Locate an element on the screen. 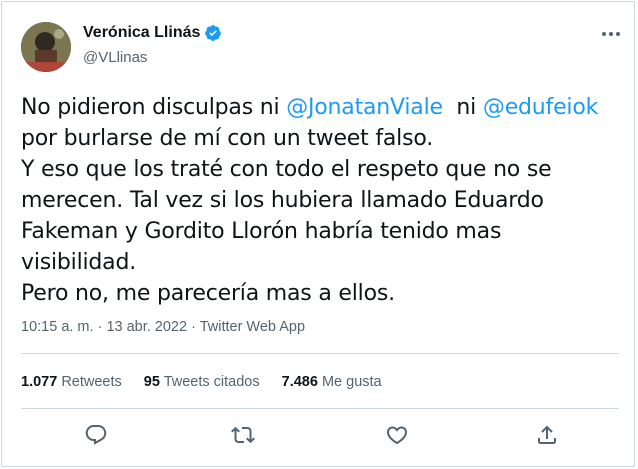 The image size is (638, 469). retweet-button is located at coordinates (243, 435).